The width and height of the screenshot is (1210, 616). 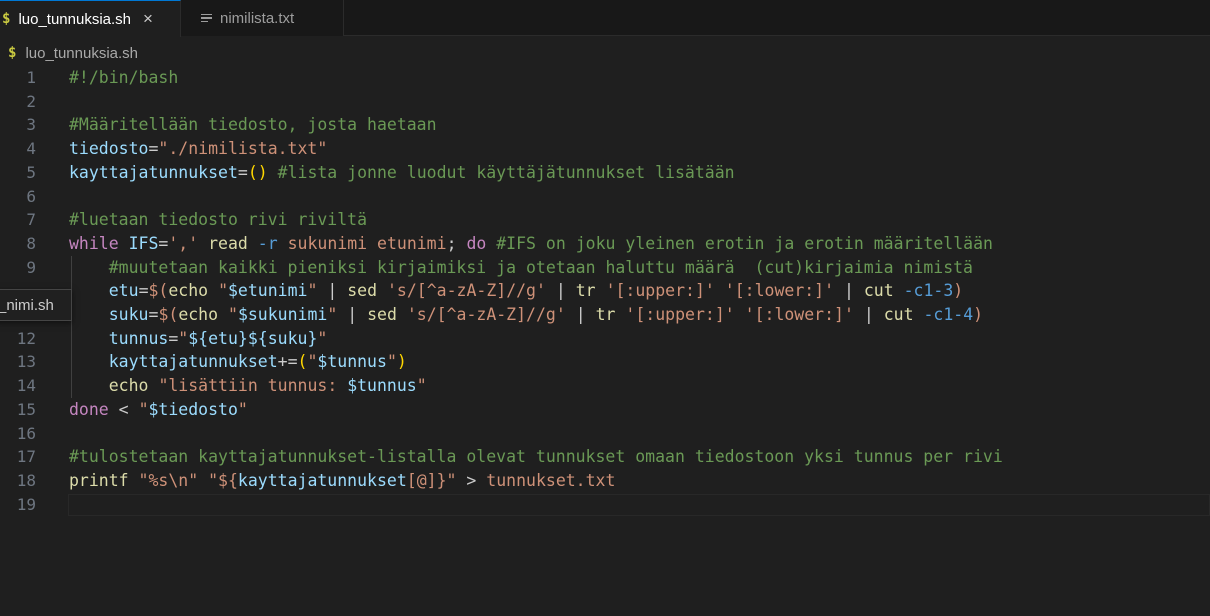 What do you see at coordinates (26, 338) in the screenshot?
I see `line-number: 12` at bounding box center [26, 338].